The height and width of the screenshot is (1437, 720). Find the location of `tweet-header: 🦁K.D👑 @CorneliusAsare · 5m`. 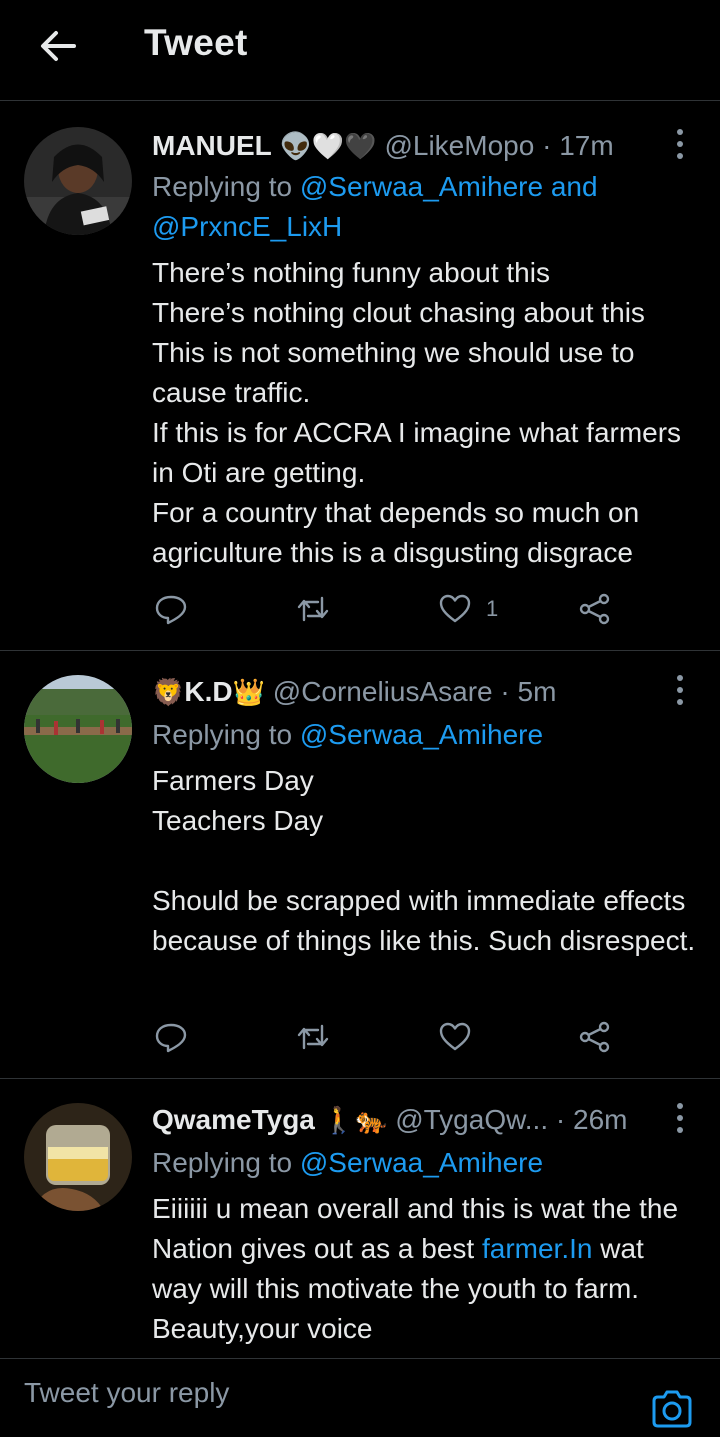

tweet-header: 🦁K.D👑 @CorneliusAsare · 5m is located at coordinates (401, 692).